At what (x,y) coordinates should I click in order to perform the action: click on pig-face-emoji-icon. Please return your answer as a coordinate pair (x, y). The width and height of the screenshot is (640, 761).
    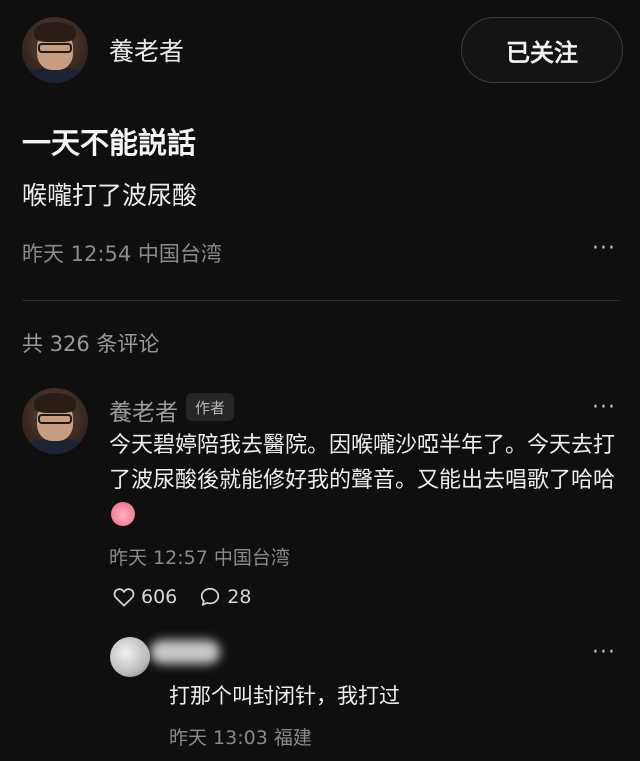
    Looking at the image, I should click on (123, 514).